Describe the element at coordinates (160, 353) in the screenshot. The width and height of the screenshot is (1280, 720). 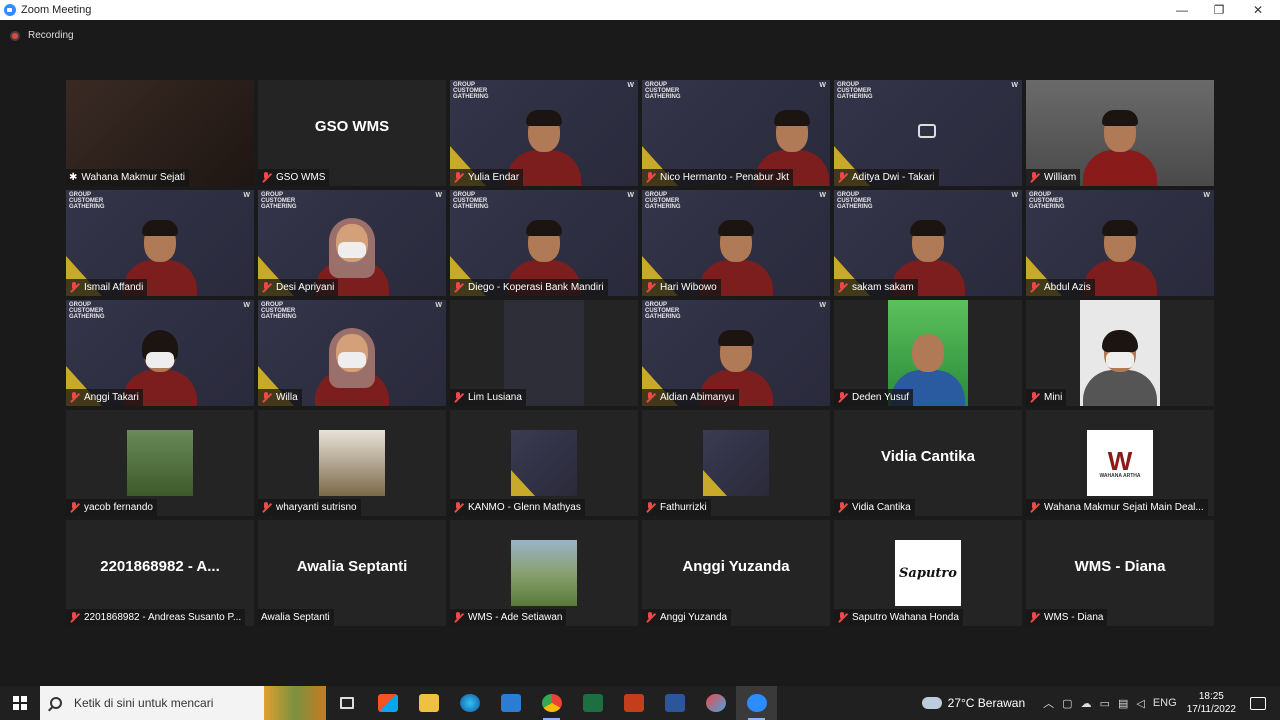
I see `participant-tile: GROUP CUSTOMER GATHERING W Anggi Takari` at that location.